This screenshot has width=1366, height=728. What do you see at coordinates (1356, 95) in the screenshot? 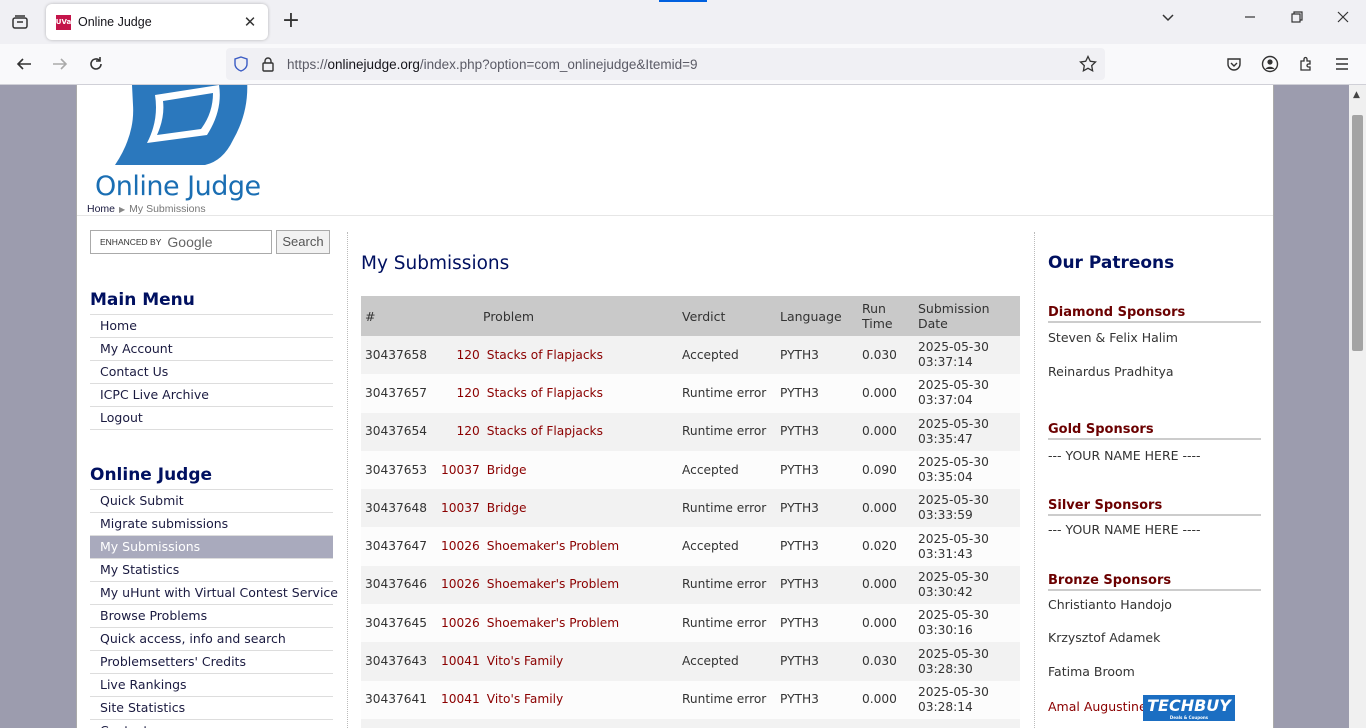
I see `scroll-up-arrow-icon: ▲` at bounding box center [1356, 95].